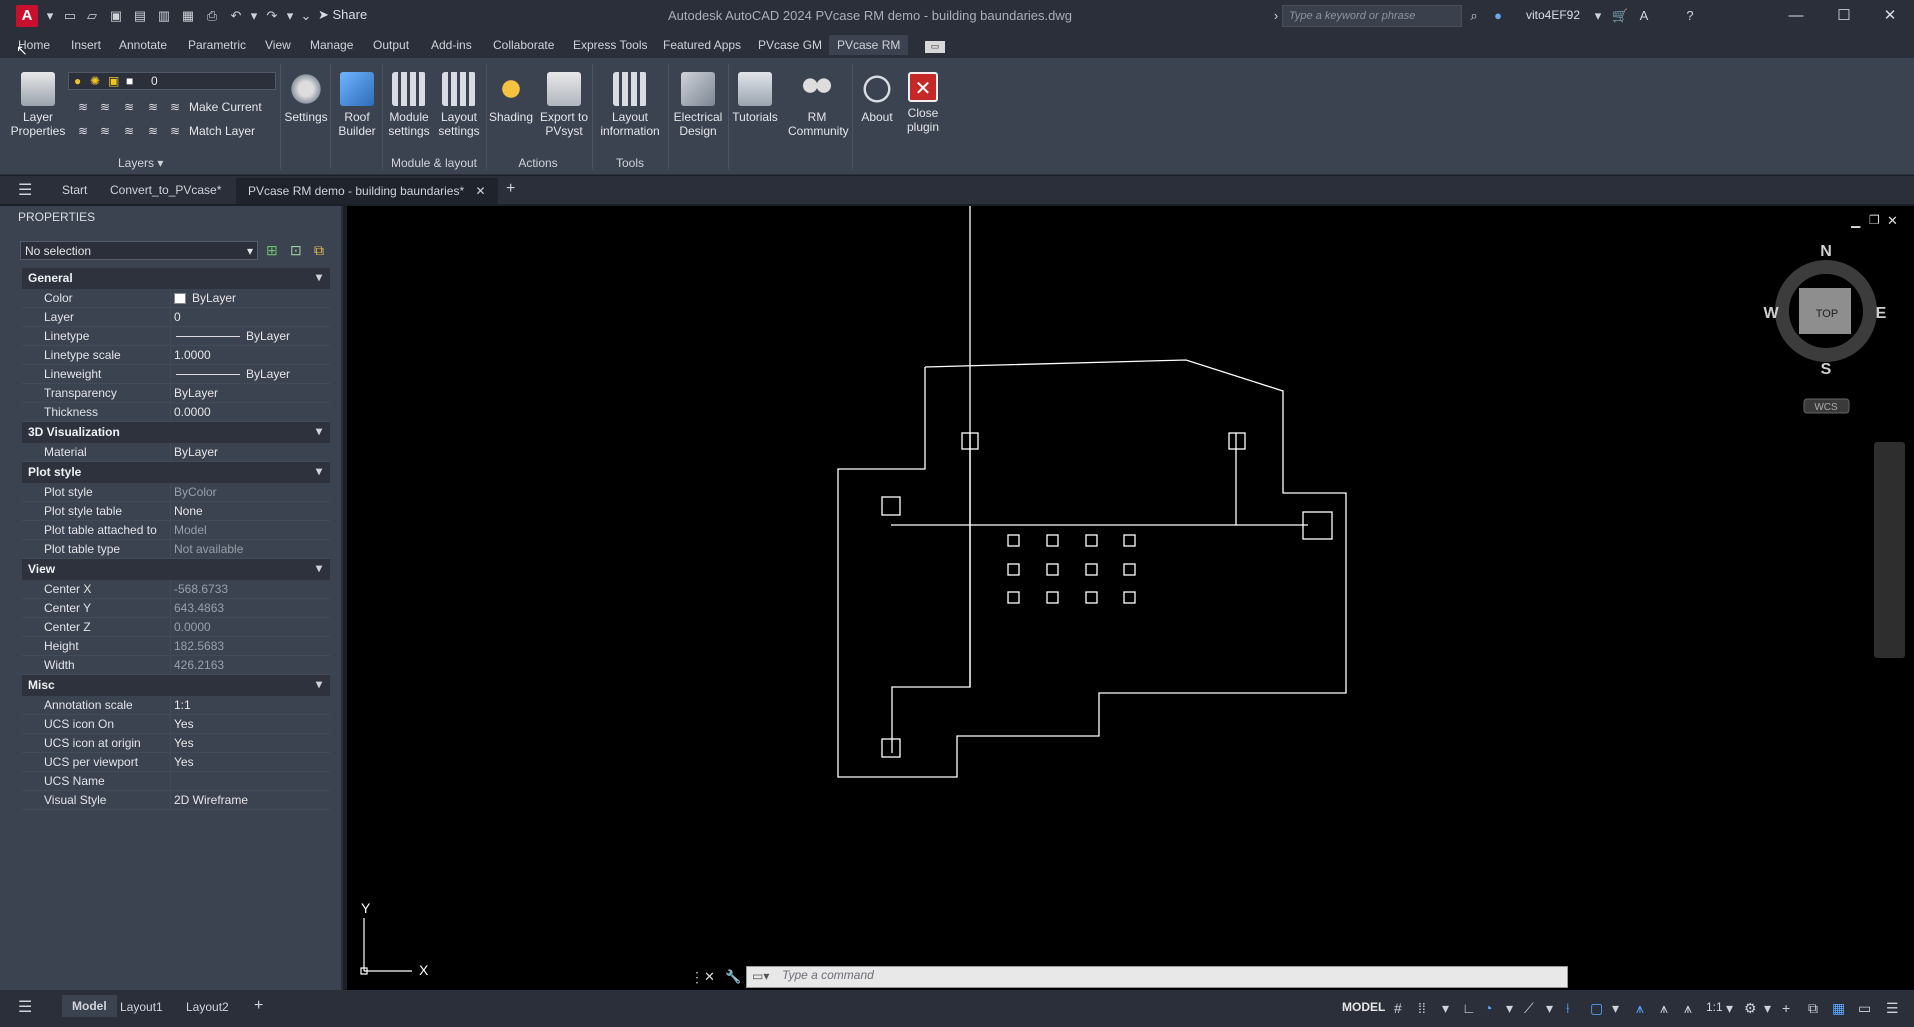 The height and width of the screenshot is (1027, 1914). What do you see at coordinates (164, 16) in the screenshot?
I see `open-web-icon: ▥` at bounding box center [164, 16].